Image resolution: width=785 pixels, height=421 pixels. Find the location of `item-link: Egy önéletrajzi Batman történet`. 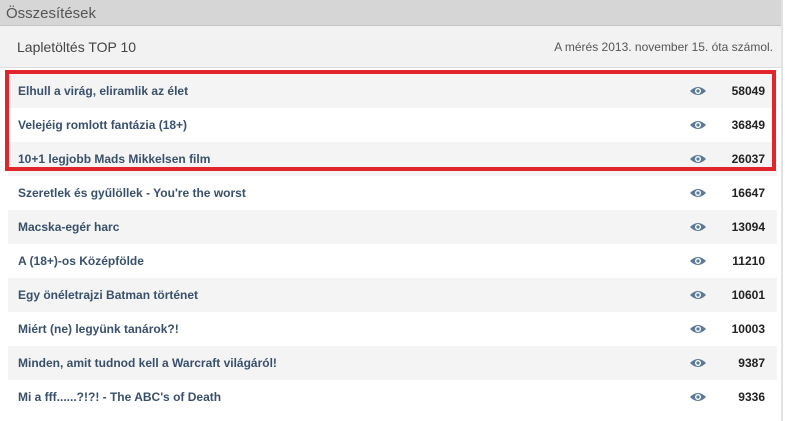

item-link: Egy önéletrajzi Batman történet is located at coordinates (108, 295).